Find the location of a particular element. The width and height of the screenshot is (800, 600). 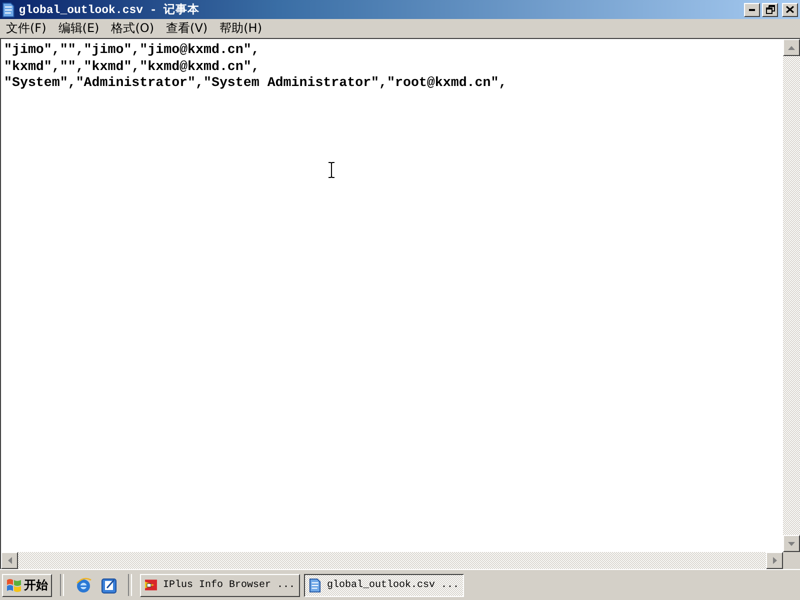

restore-icon is located at coordinates (770, 9).